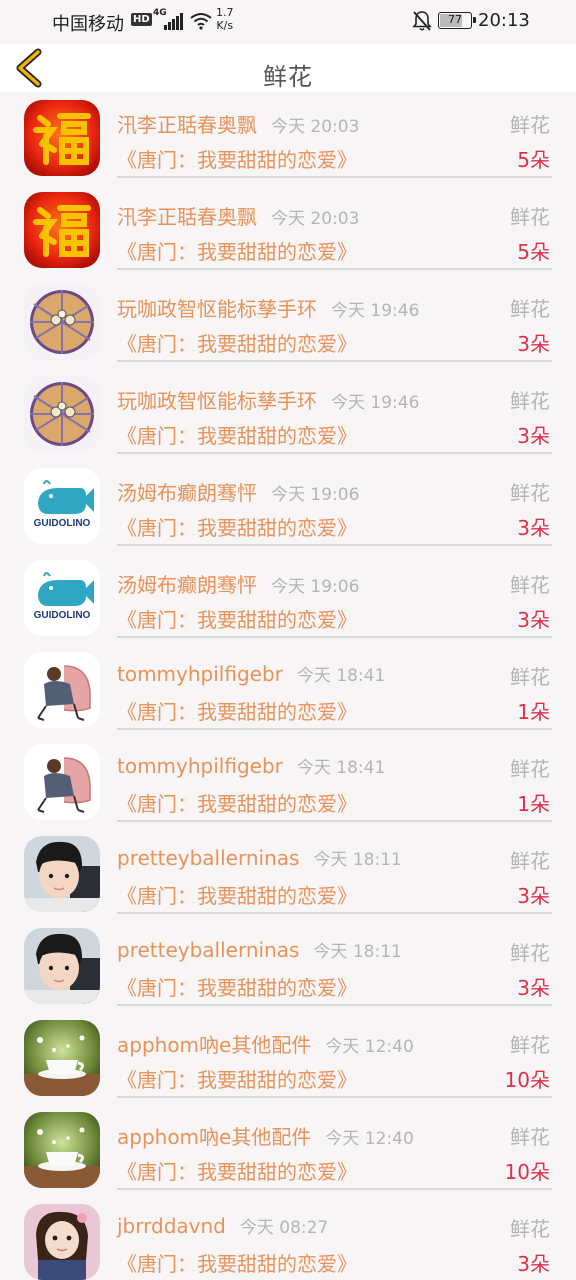 The width and height of the screenshot is (576, 1280). Describe the element at coordinates (225, 12) in the screenshot. I see `speed-value: 1.7` at that location.